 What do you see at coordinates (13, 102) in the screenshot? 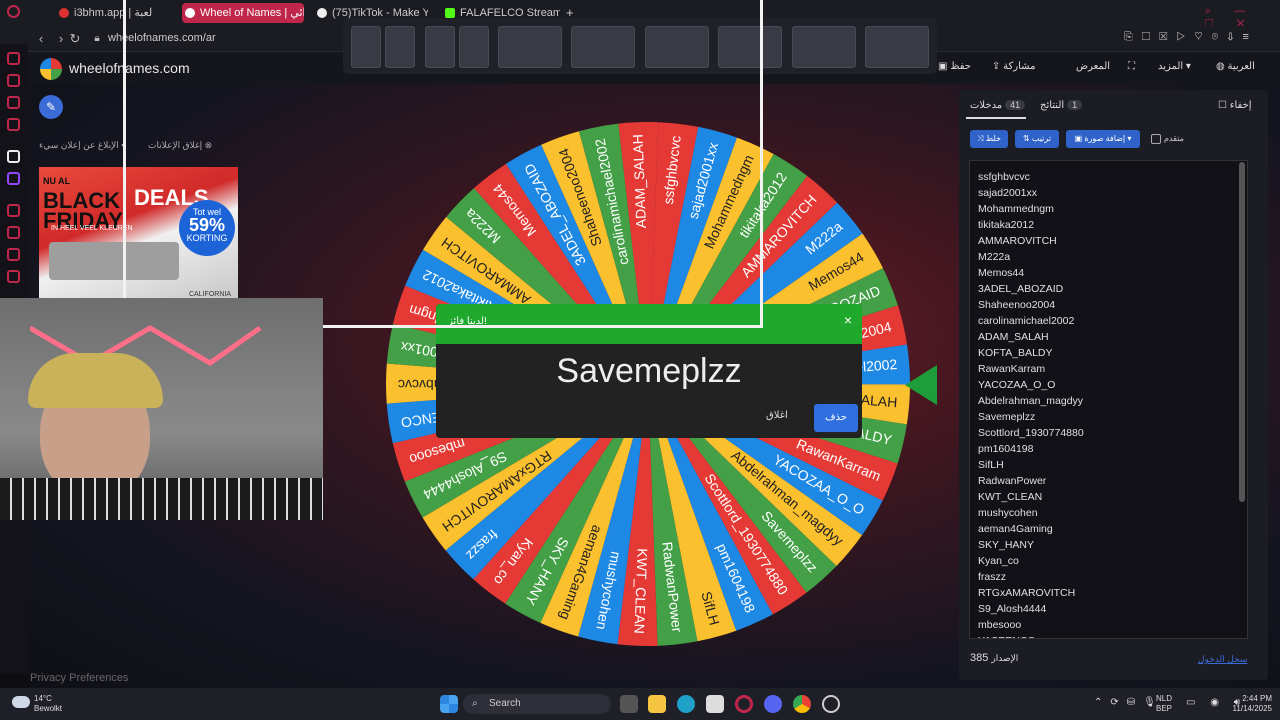
I see `sidebar-messenger-icon` at bounding box center [13, 102].